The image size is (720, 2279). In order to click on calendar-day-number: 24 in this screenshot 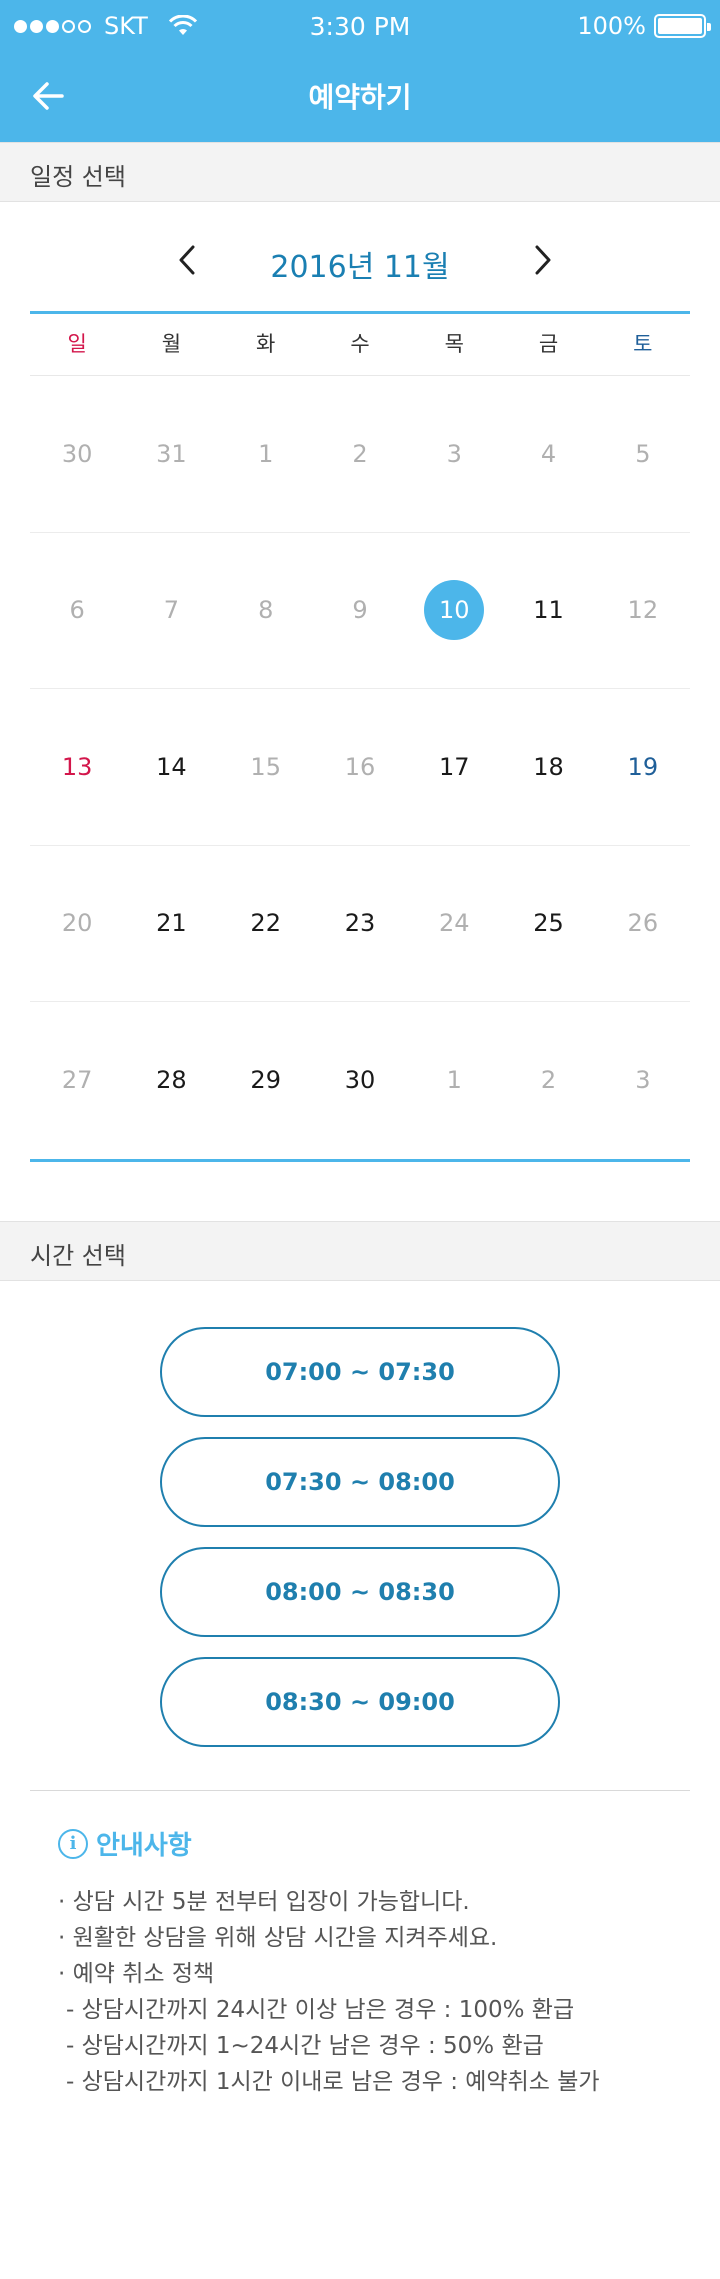, I will do `click(454, 923)`.